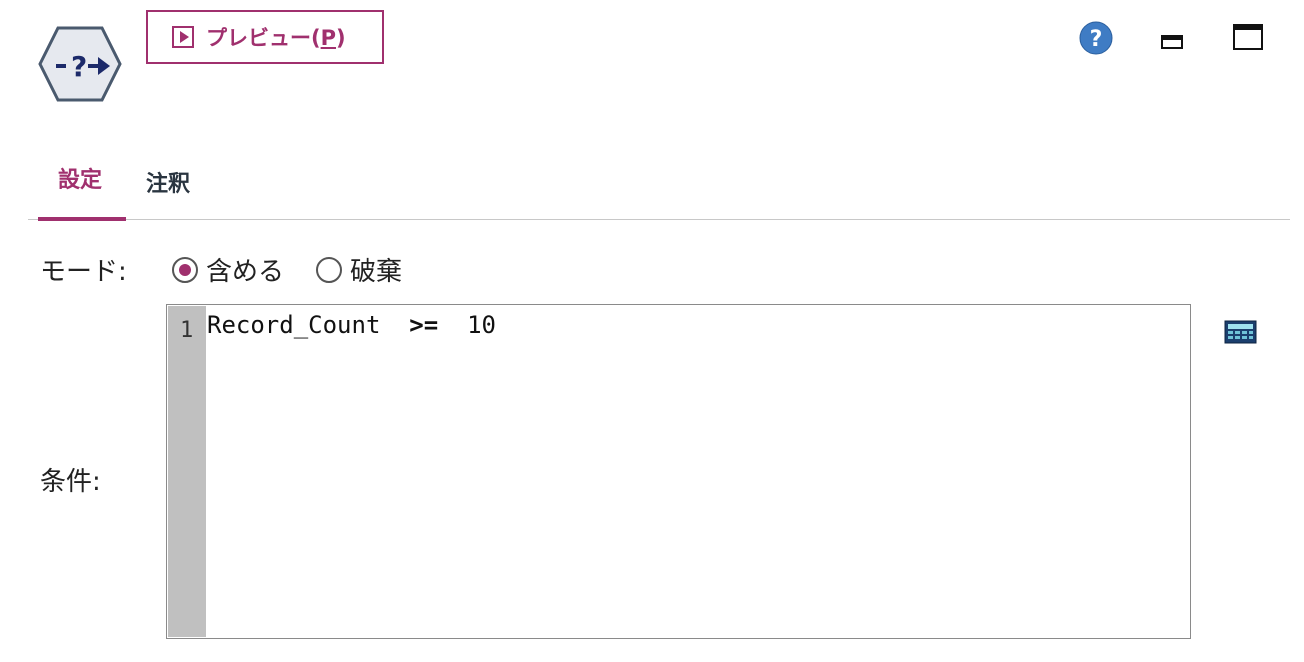 This screenshot has height=662, width=1304. Describe the element at coordinates (659, 219) in the screenshot. I see `tab-divider` at that location.